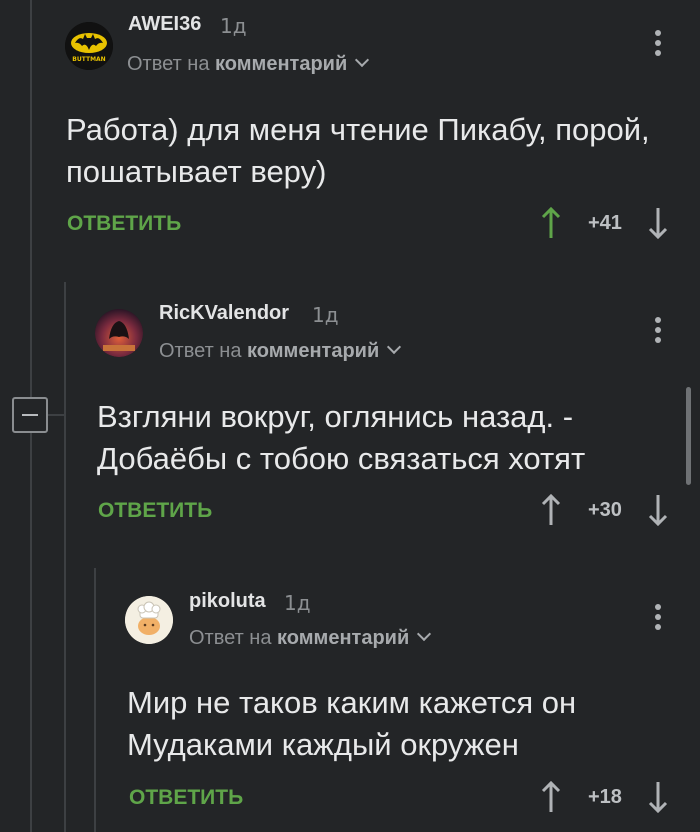  What do you see at coordinates (196, 171) in the screenshot?
I see `comment-text-line: пошатывает веру)` at bounding box center [196, 171].